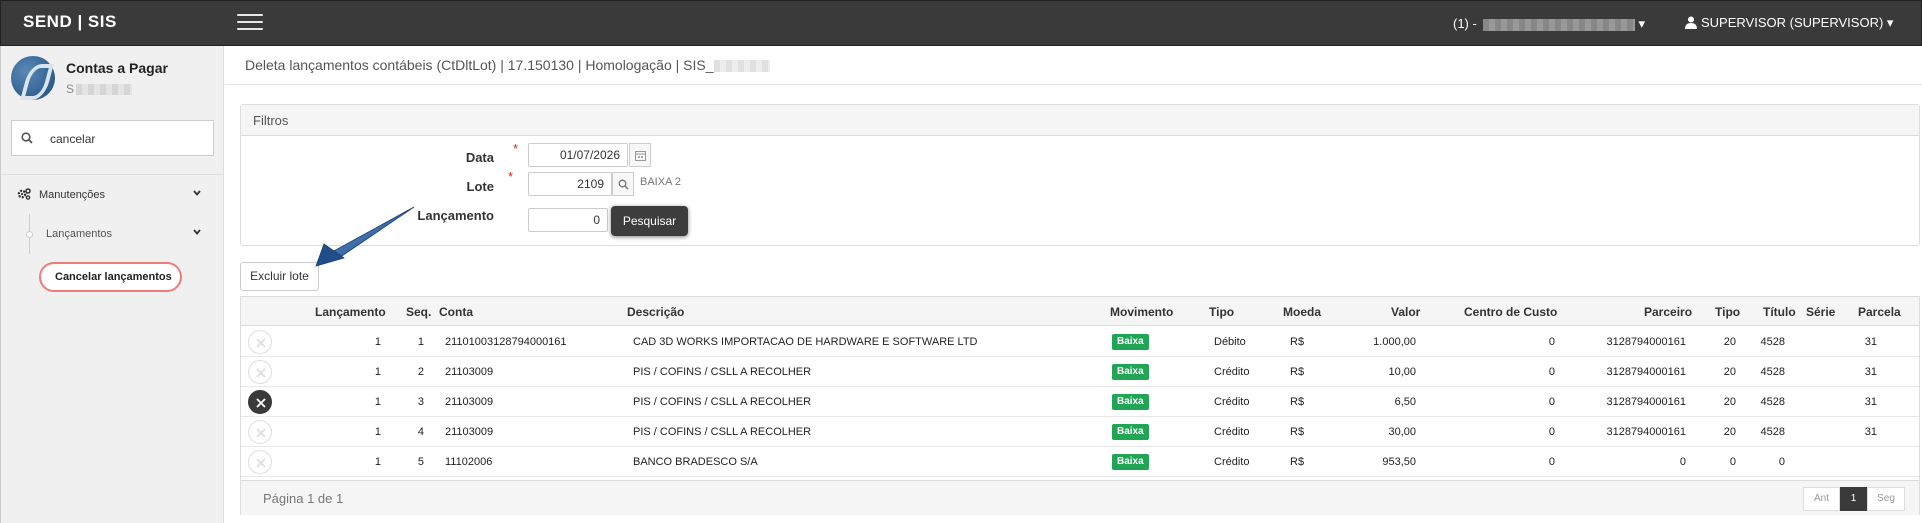 This screenshot has height=523, width=1922. I want to click on col-header-serie: Série, so click(1820, 312).